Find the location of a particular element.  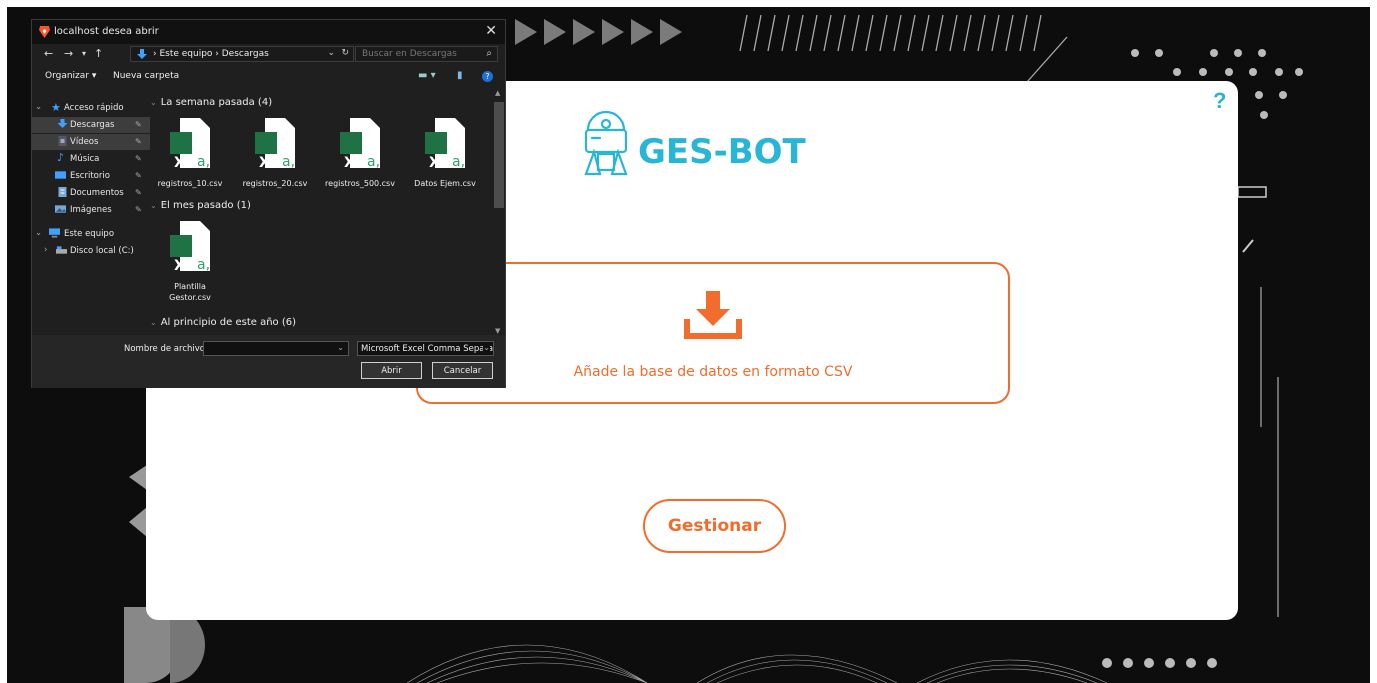

search-icon: ⌕ is located at coordinates (489, 53).